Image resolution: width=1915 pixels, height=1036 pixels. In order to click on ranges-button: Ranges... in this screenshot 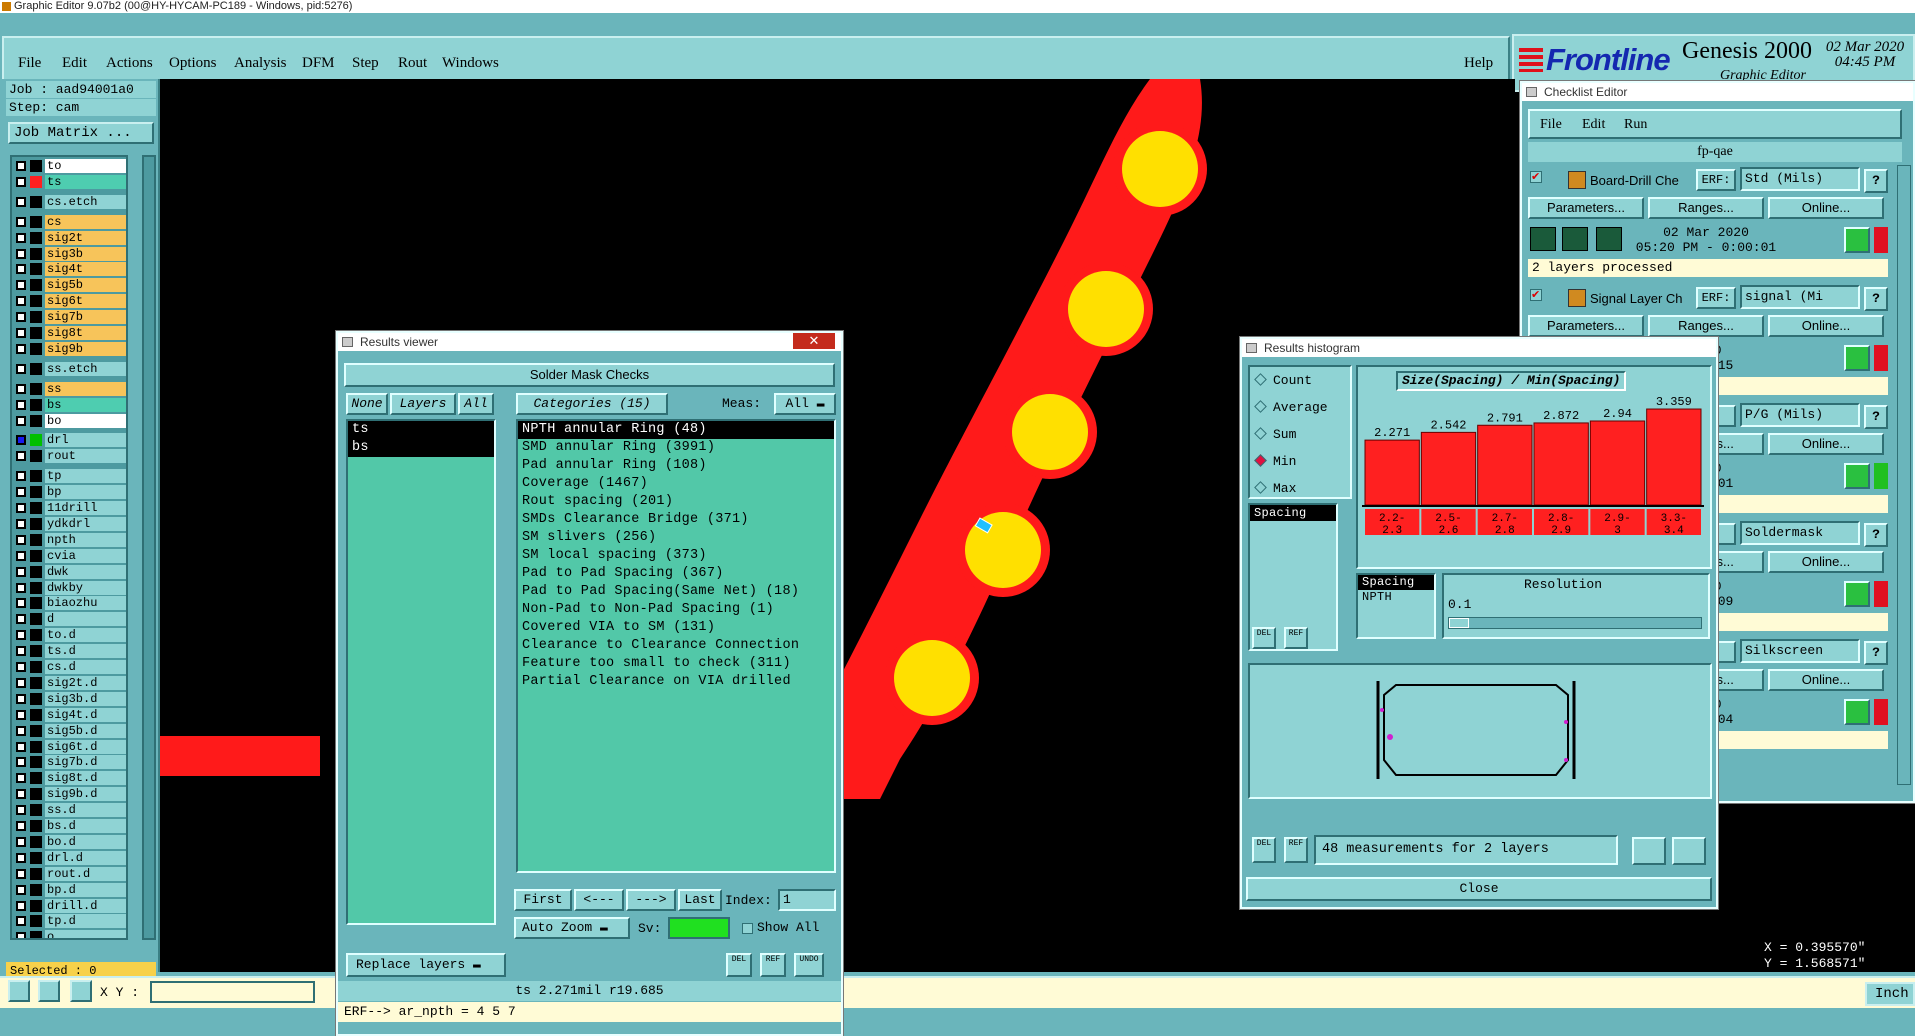, I will do `click(1706, 326)`.